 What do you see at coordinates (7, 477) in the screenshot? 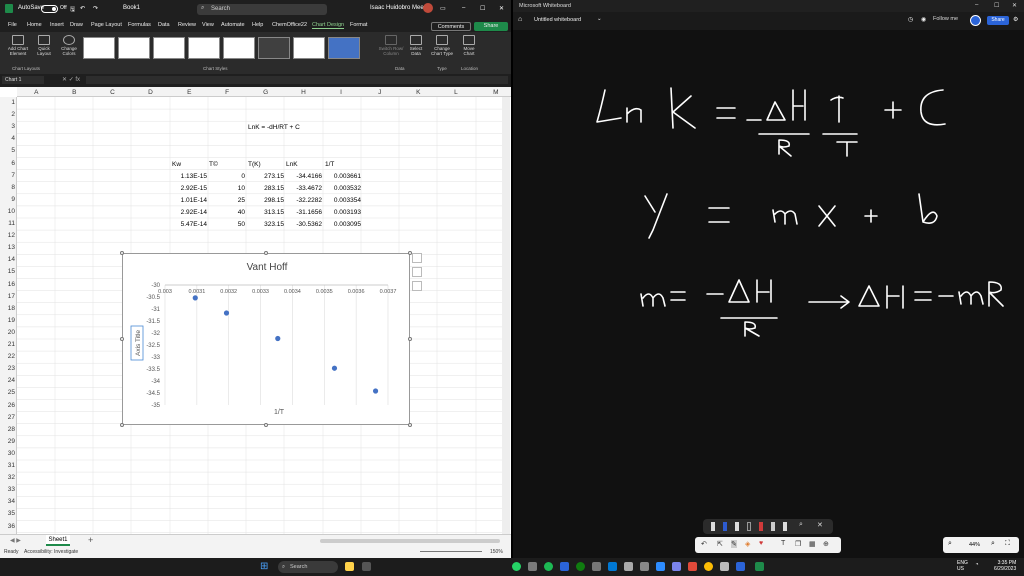
I see `row-header-32: 32` at bounding box center [7, 477].